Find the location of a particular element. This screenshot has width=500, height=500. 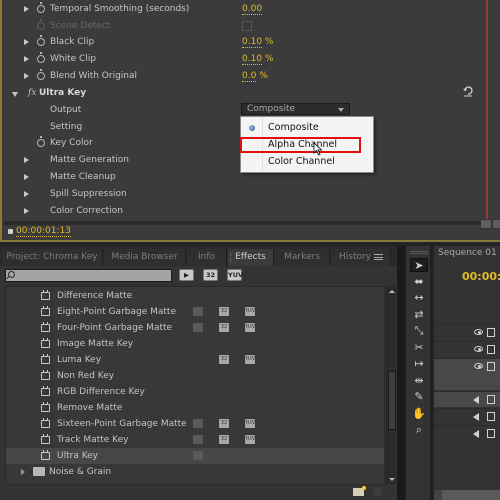

effect-list-item: Four-Point Garbage Matte 32 YUV is located at coordinates (195, 328).